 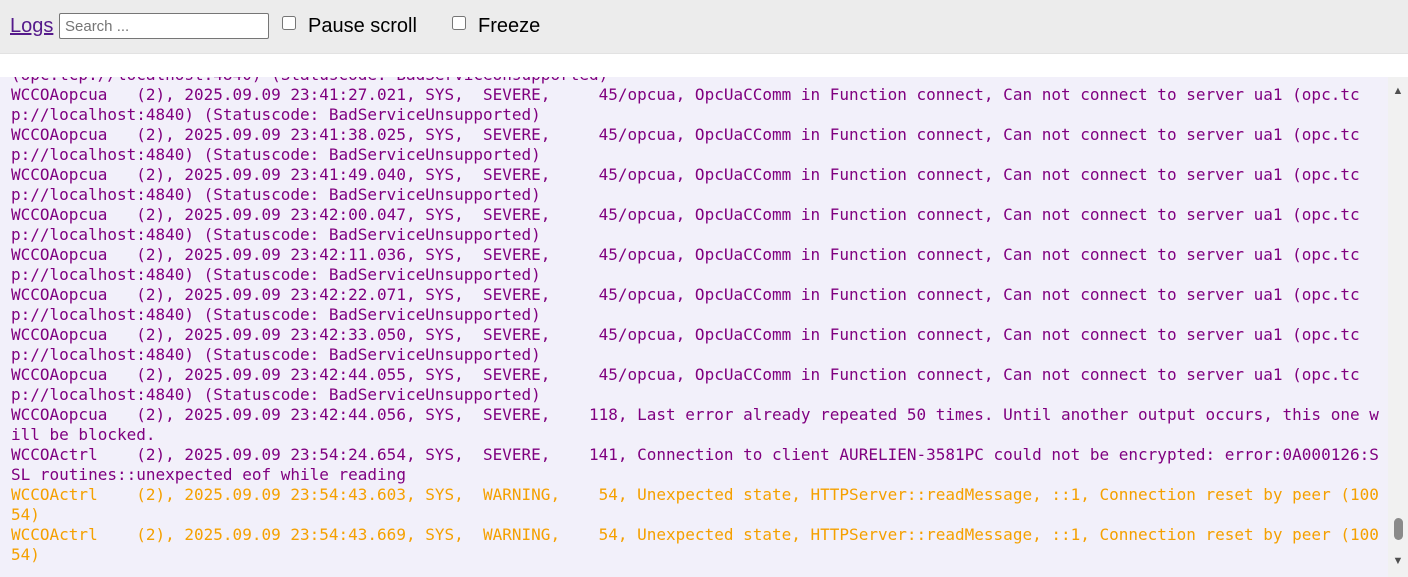 What do you see at coordinates (1398, 561) in the screenshot?
I see `scroll-down-arrow-icon: ▼` at bounding box center [1398, 561].